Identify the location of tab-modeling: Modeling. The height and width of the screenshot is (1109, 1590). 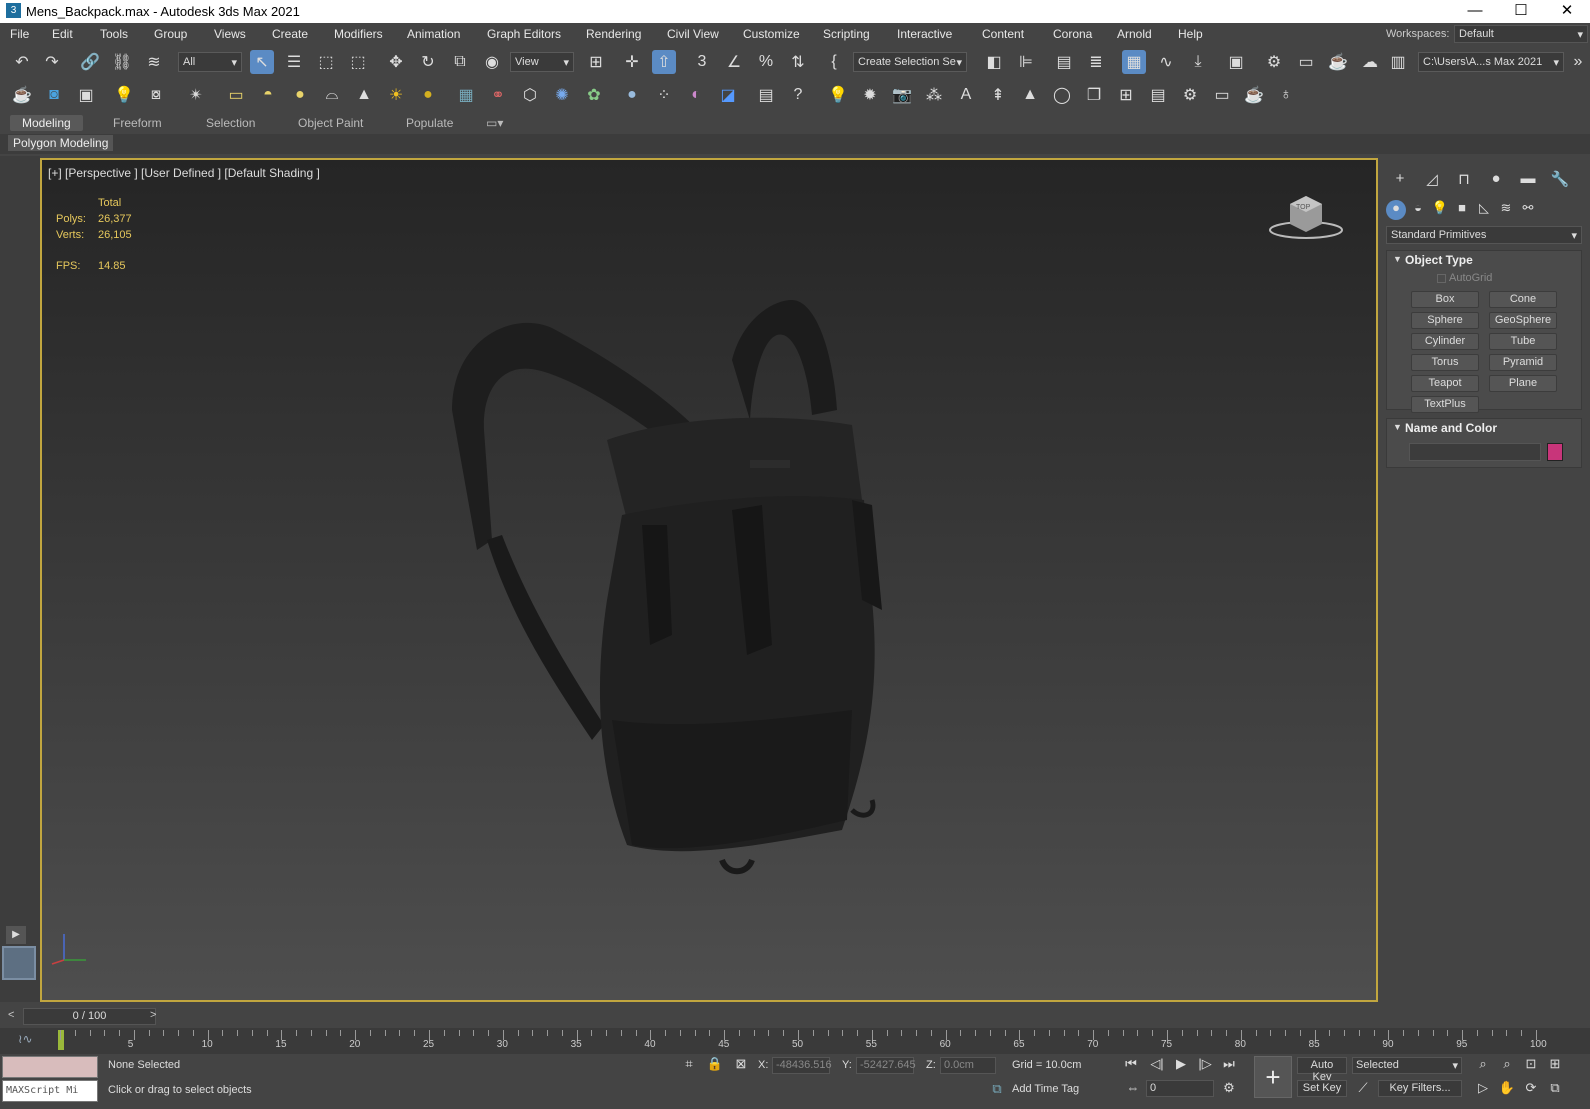
(46, 123).